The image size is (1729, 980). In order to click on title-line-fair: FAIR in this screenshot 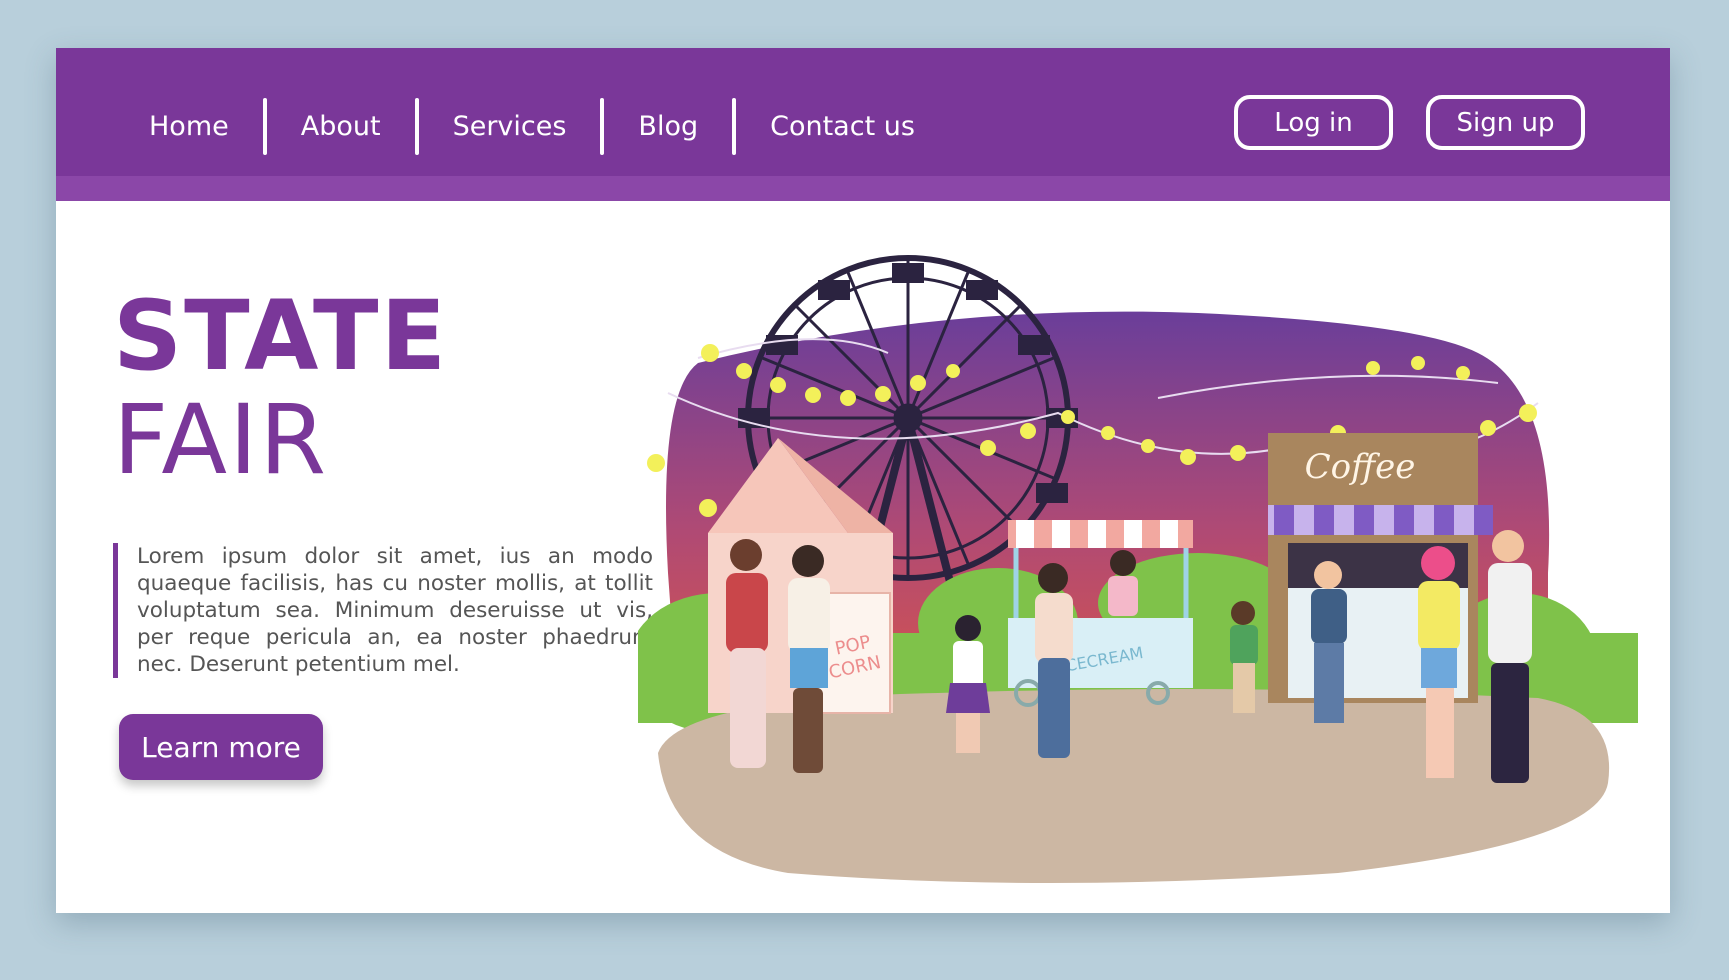, I will do `click(221, 440)`.